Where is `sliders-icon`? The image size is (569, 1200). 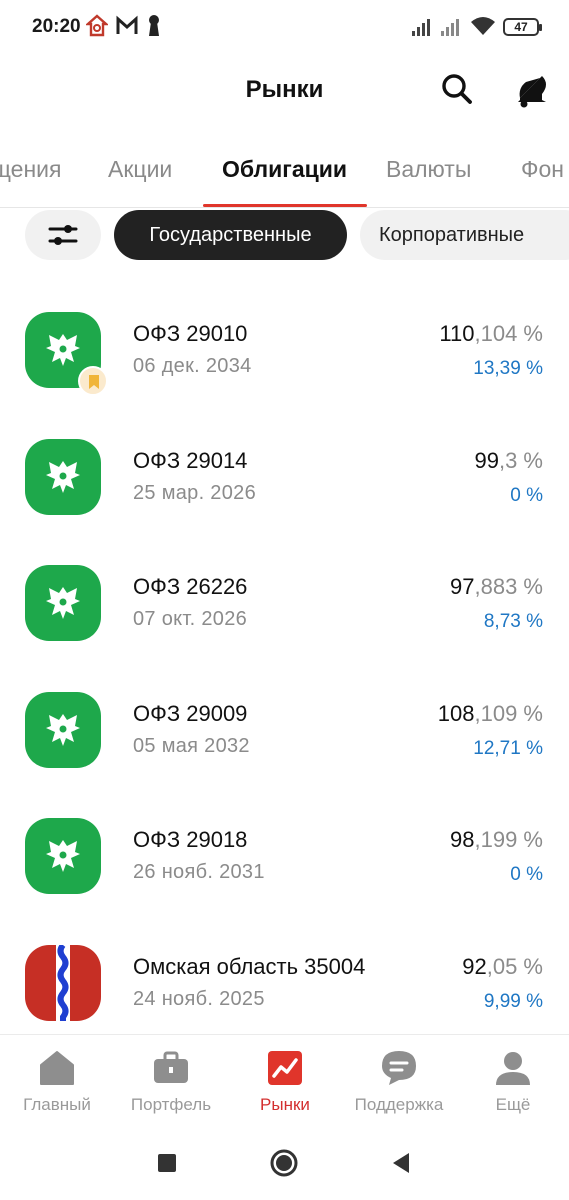
sliders-icon is located at coordinates (63, 235).